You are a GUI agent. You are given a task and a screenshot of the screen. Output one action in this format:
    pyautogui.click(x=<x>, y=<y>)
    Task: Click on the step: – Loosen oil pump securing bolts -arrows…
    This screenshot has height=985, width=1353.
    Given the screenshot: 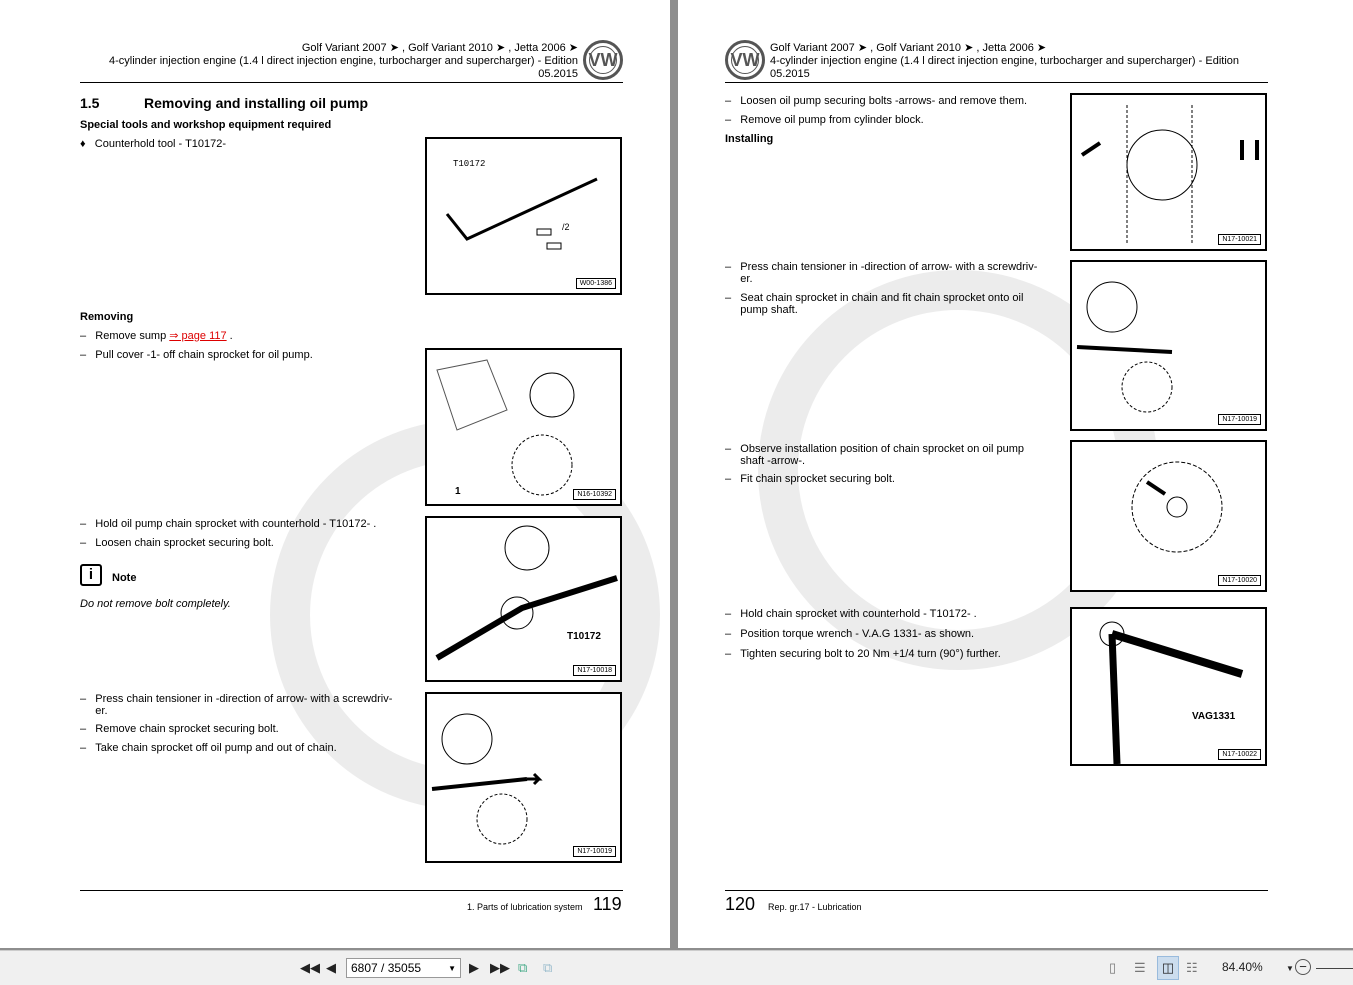 What is the action you would take?
    pyautogui.click(x=876, y=101)
    